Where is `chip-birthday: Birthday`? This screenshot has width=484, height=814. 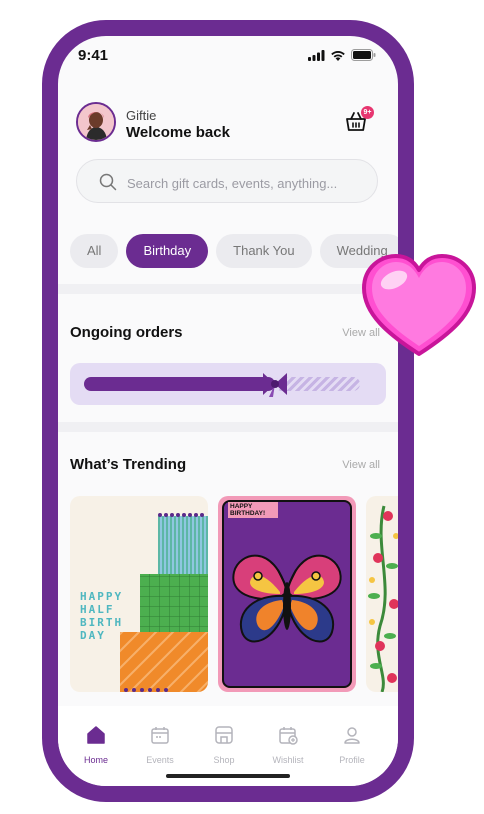 chip-birthday: Birthday is located at coordinates (167, 251).